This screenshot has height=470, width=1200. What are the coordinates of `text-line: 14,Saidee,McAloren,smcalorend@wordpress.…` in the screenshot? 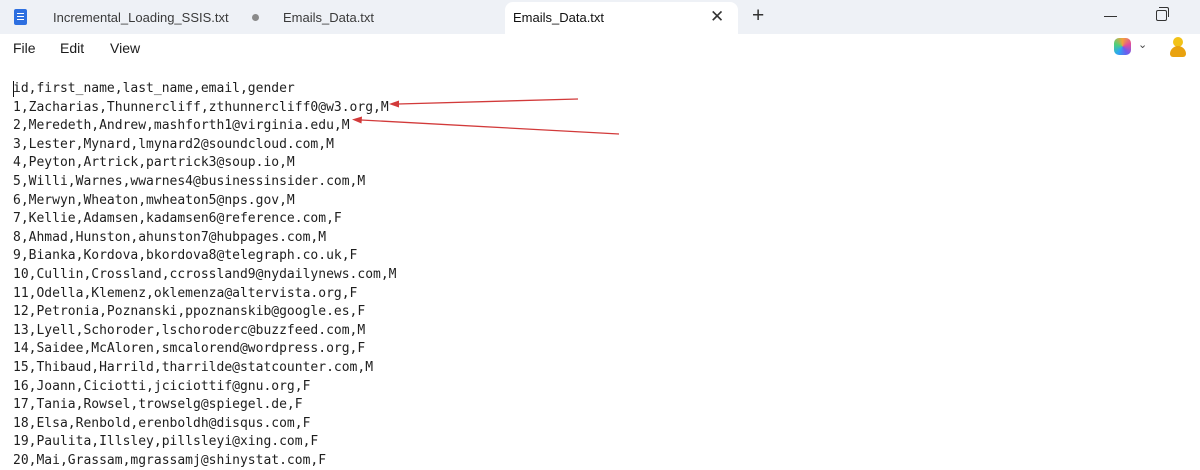 It's located at (189, 349).